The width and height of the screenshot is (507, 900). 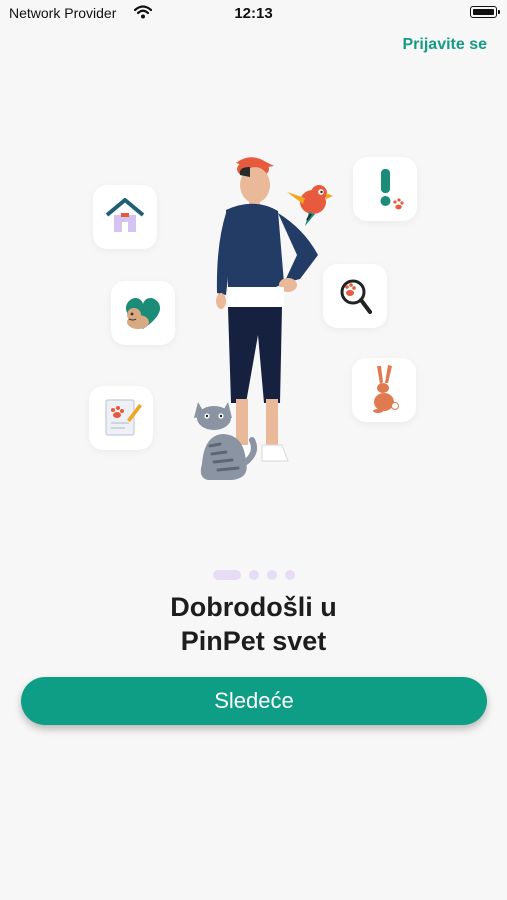 What do you see at coordinates (121, 418) in the screenshot?
I see `document-paw-icon` at bounding box center [121, 418].